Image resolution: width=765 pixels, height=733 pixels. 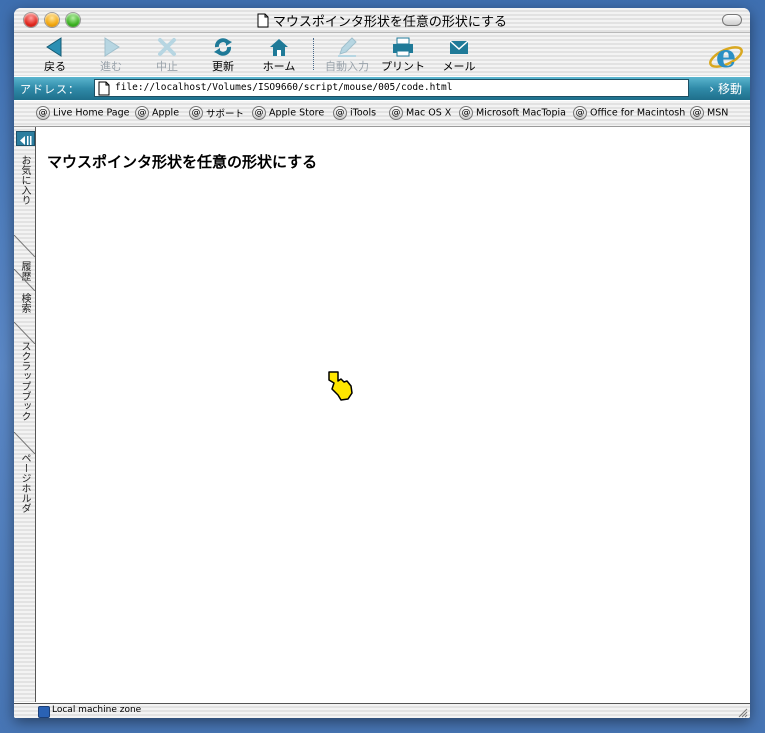 What do you see at coordinates (111, 66) in the screenshot?
I see `forward-label: 進む` at bounding box center [111, 66].